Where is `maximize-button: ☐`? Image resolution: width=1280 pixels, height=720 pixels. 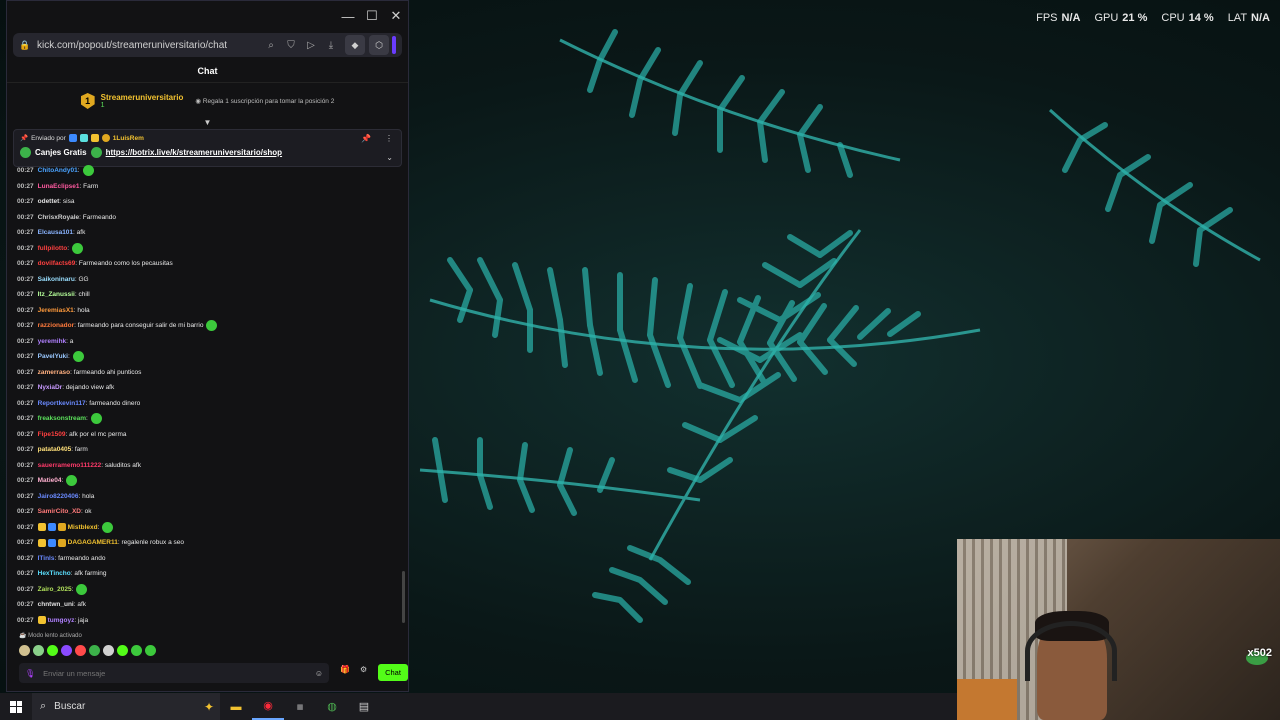 maximize-button: ☐ is located at coordinates (372, 16).